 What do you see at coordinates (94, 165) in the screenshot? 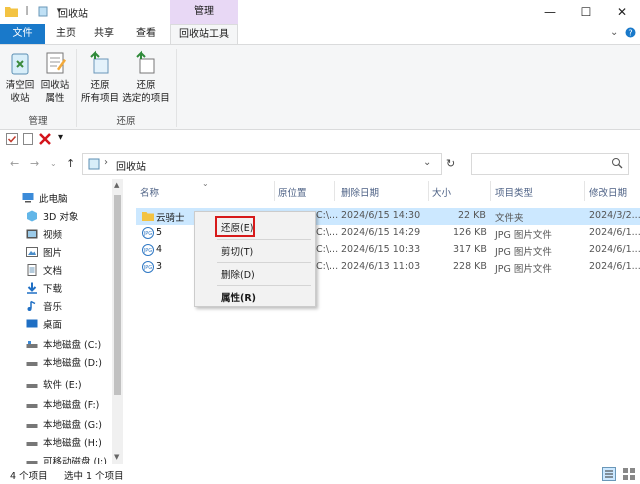
I see `recycle-bin-small-icon` at bounding box center [94, 165].